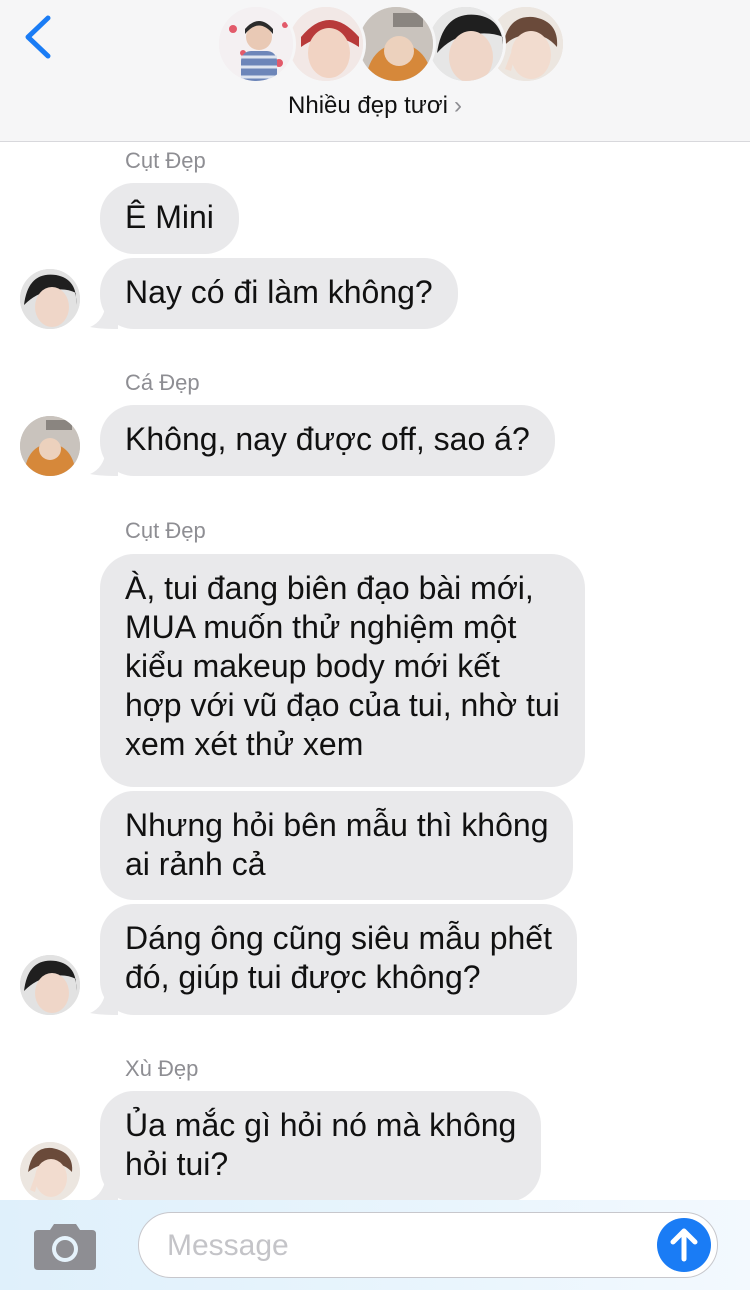 The width and height of the screenshot is (750, 1290). What do you see at coordinates (338, 938) in the screenshot?
I see `message-line: Dáng ông cũng siêu mẫu phết` at bounding box center [338, 938].